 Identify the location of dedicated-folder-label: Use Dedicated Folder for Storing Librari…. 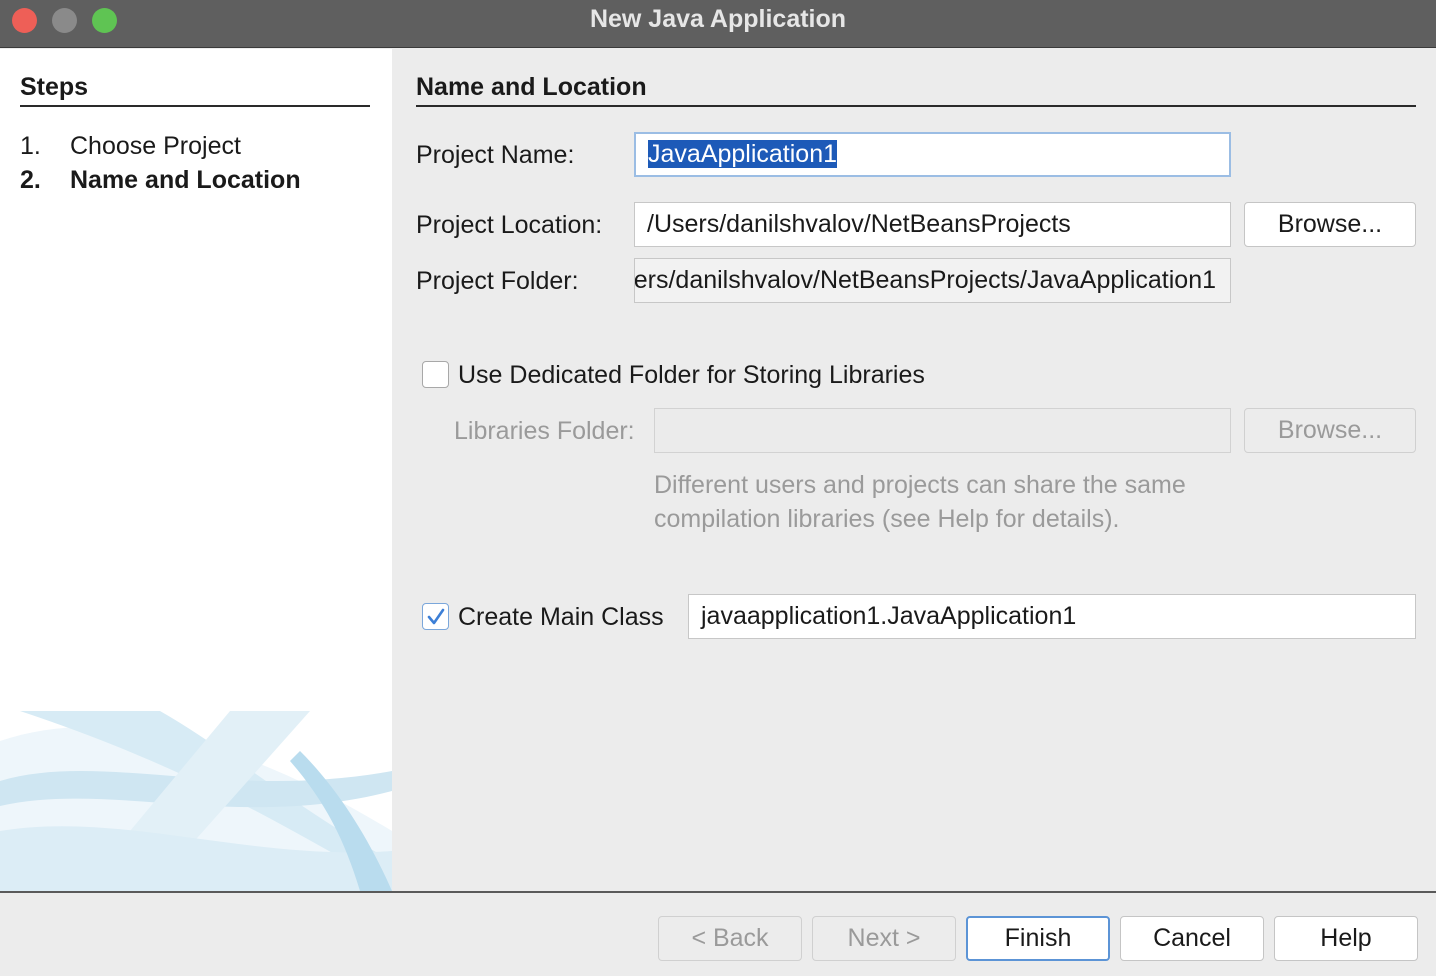
(691, 375).